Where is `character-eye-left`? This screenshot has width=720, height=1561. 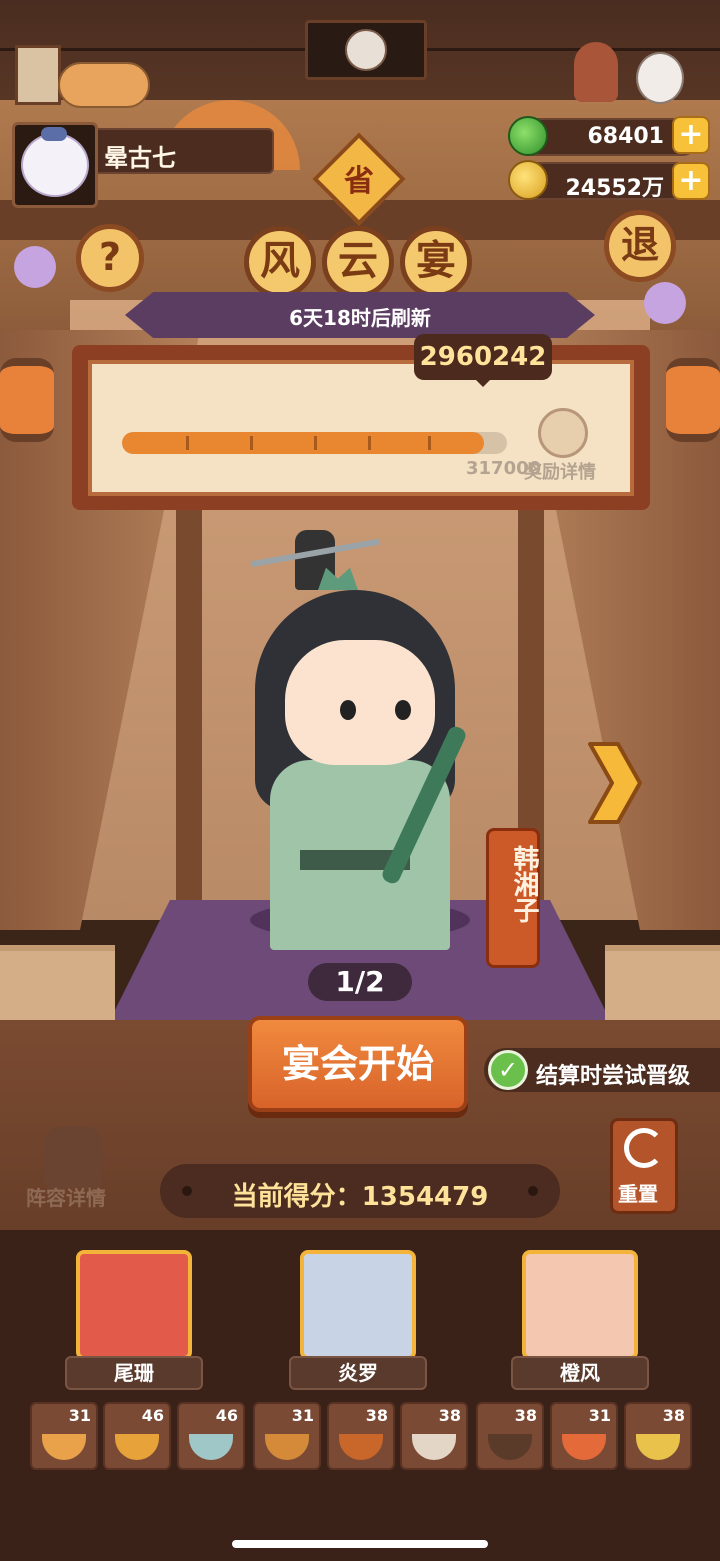 character-eye-left is located at coordinates (348, 710).